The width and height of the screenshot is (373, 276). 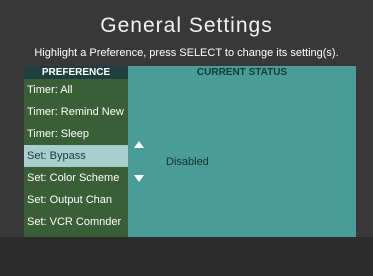 I want to click on preference-item-set-output-chan: Set: Output Chan, so click(x=76, y=200).